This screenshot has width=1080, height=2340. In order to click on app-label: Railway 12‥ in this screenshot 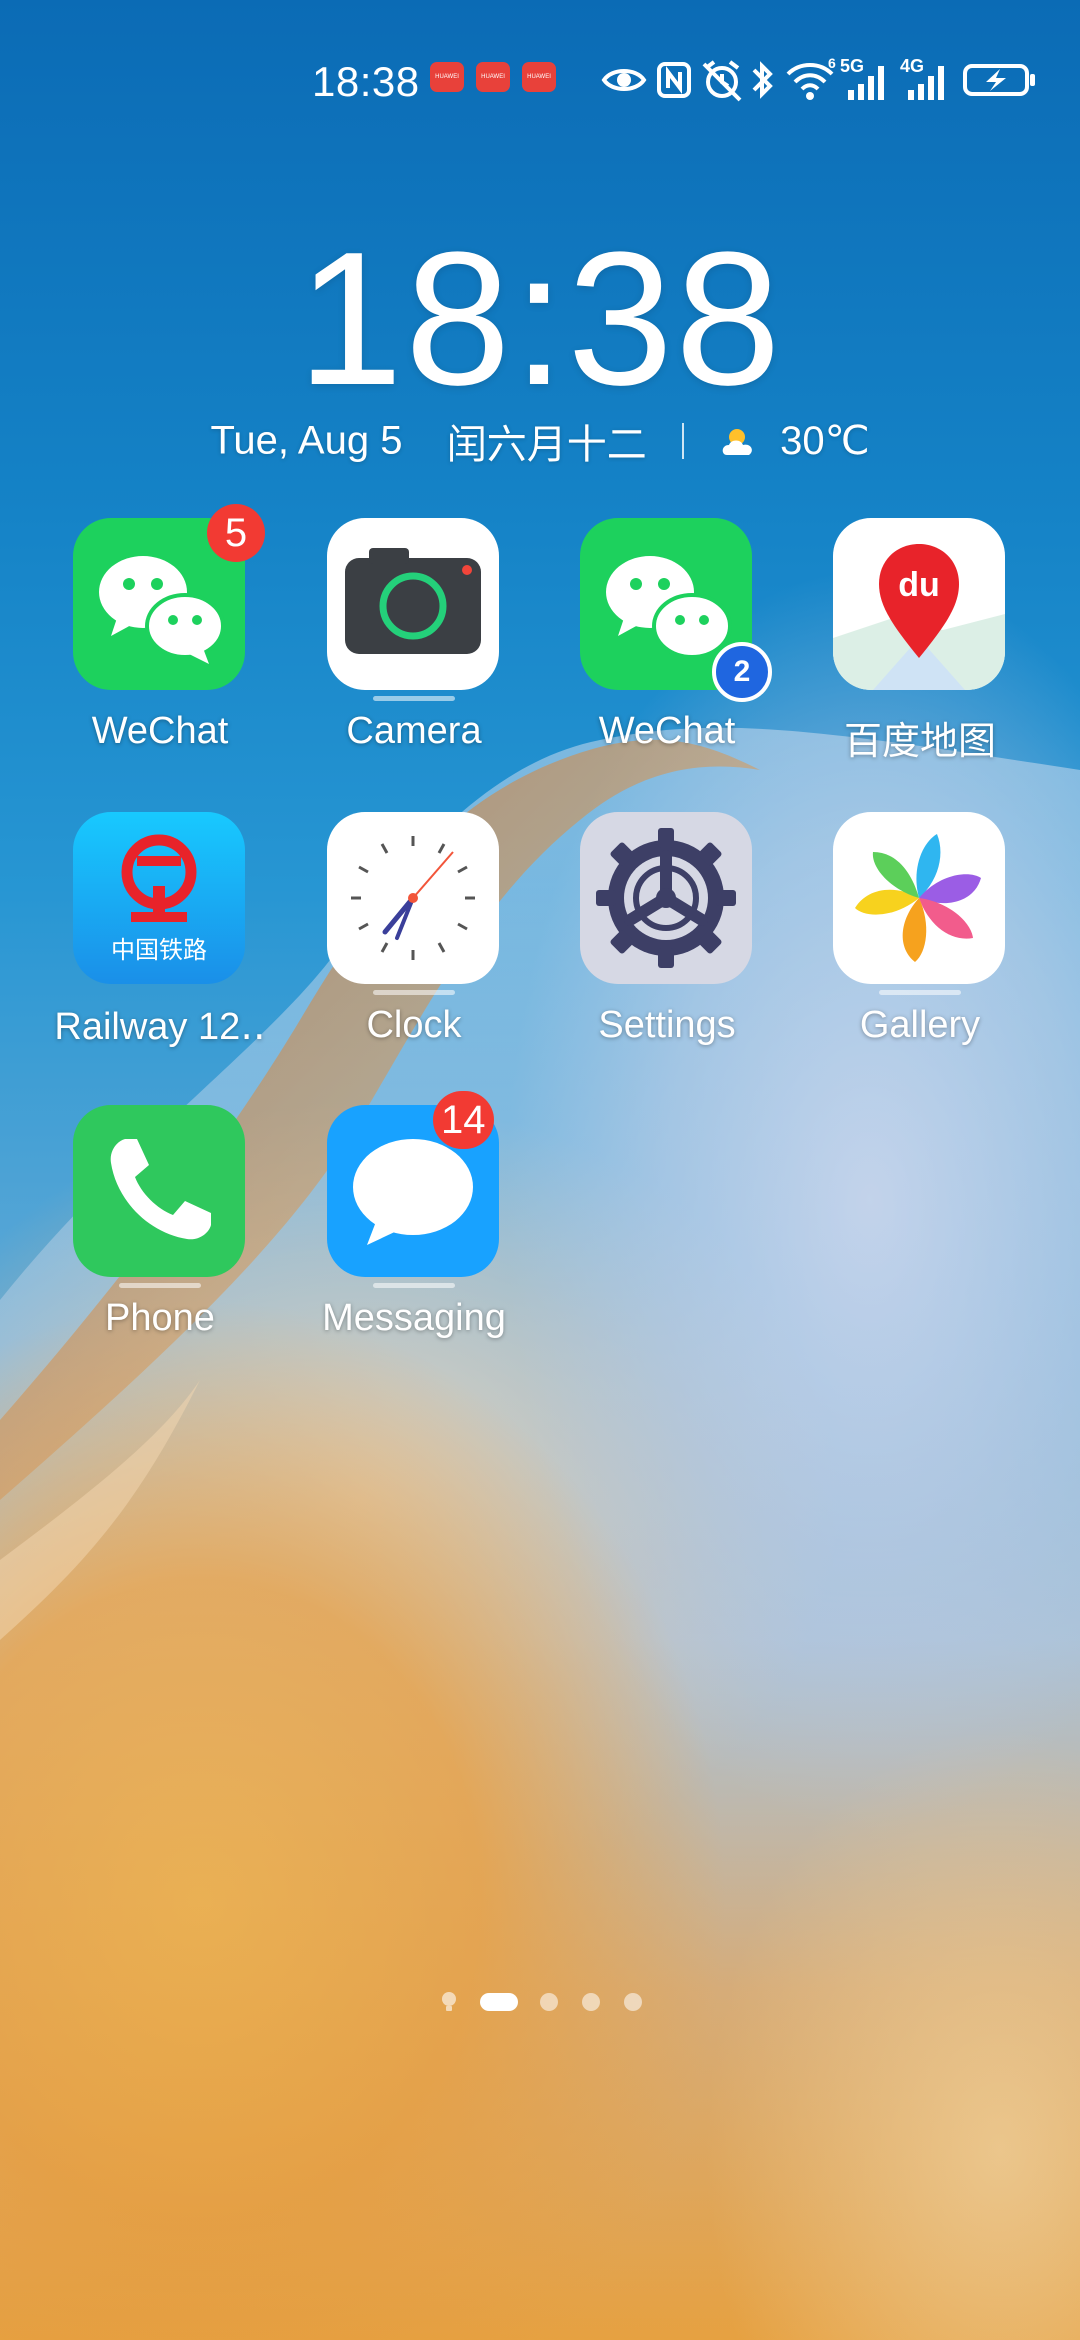, I will do `click(160, 1027)`.